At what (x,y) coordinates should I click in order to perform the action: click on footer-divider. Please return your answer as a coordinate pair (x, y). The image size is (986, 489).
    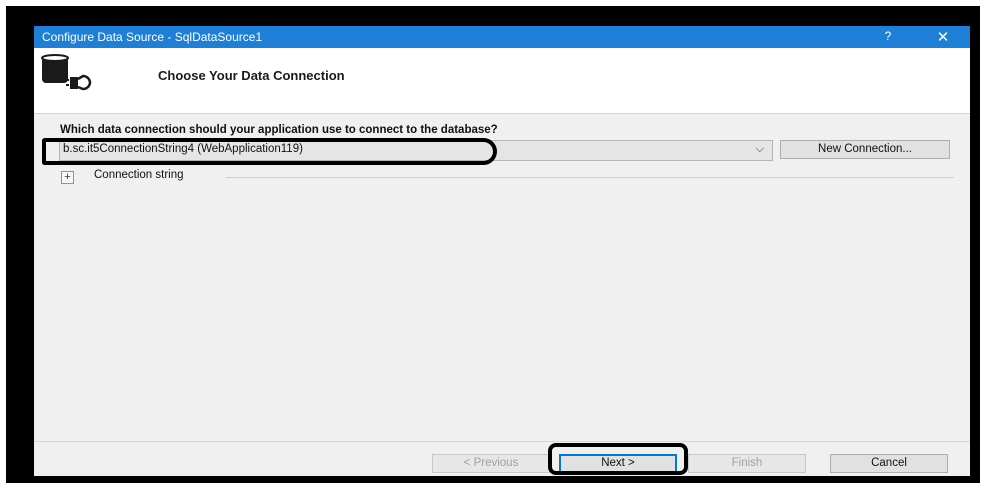
    Looking at the image, I should click on (502, 441).